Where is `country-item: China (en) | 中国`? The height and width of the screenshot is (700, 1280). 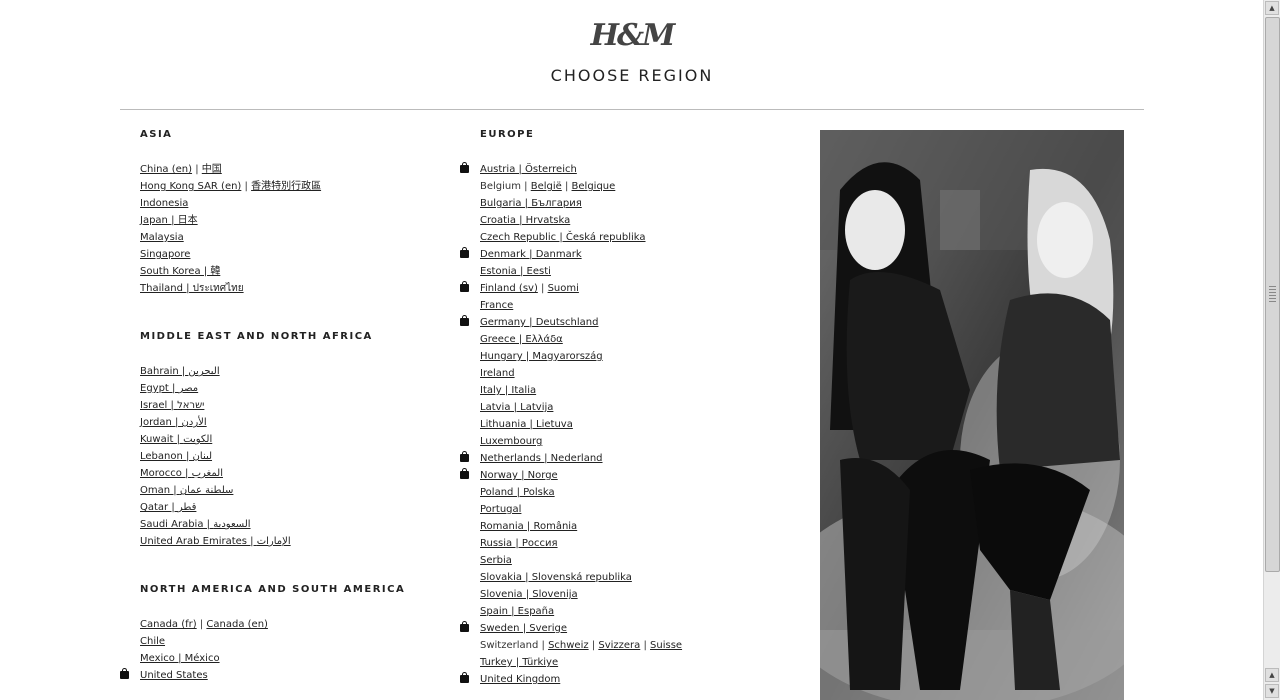
country-item: China (en) | 中国 is located at coordinates (300, 169).